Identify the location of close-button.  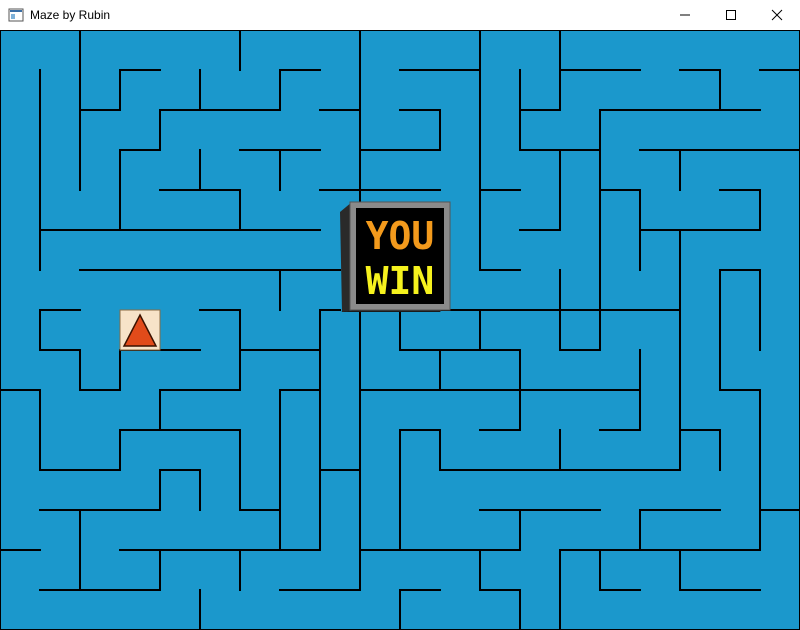
(777, 15).